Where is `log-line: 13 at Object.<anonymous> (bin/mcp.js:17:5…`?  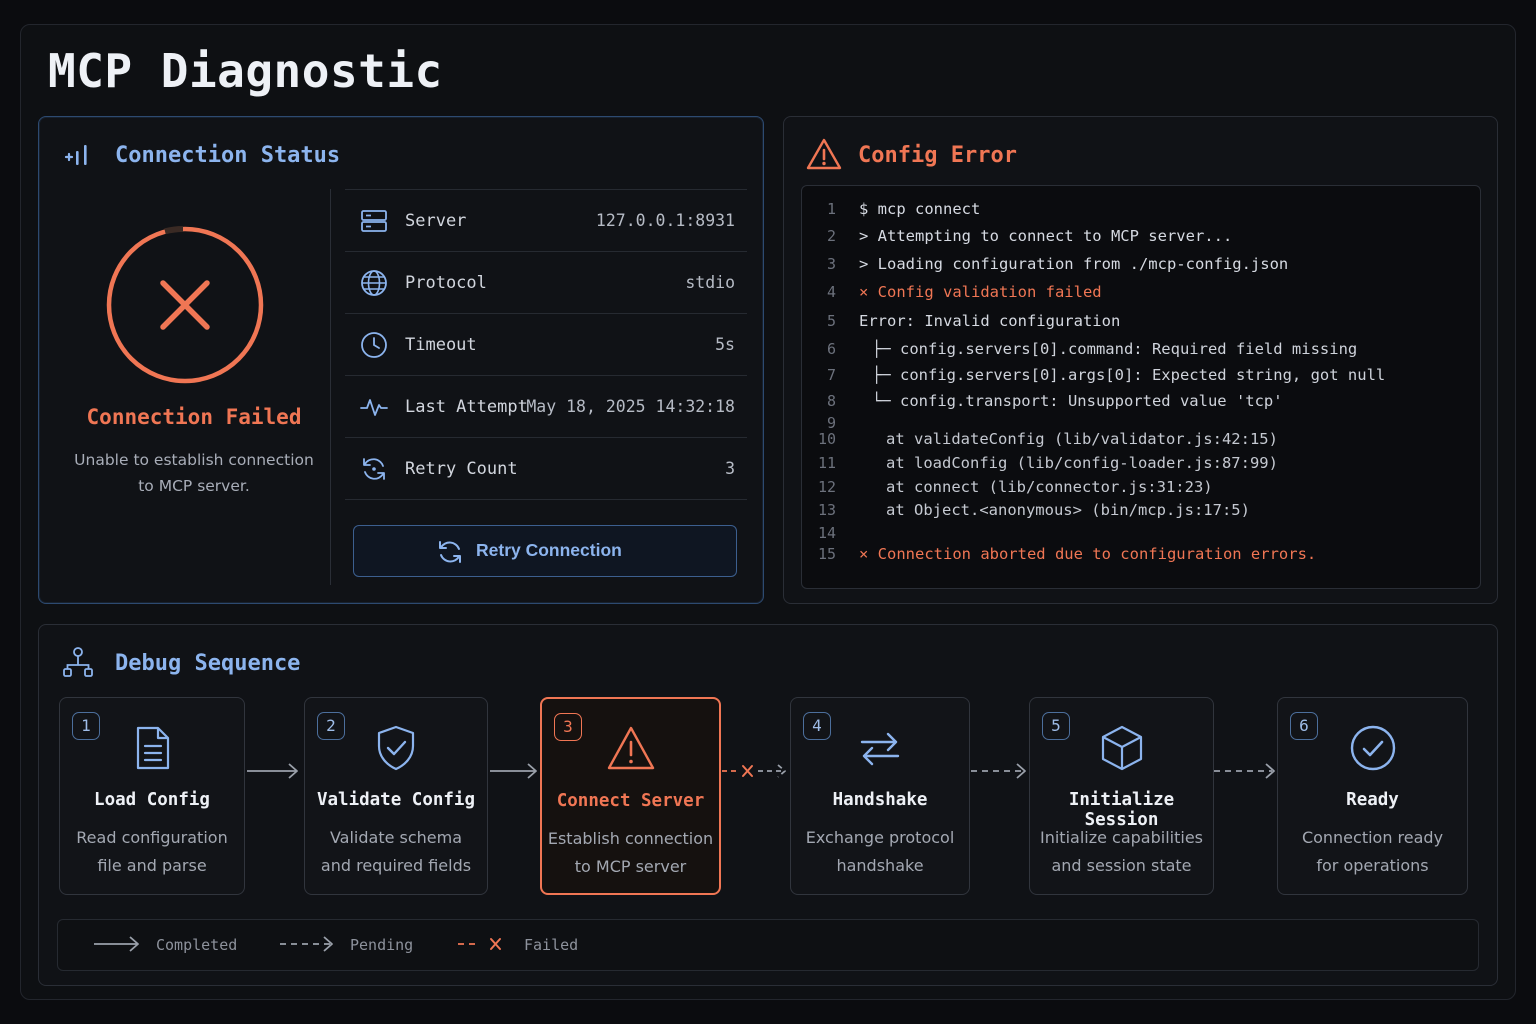
log-line: 13 at Object.<anonymous> (bin/mcp.js:17:5… is located at coordinates (1033, 510).